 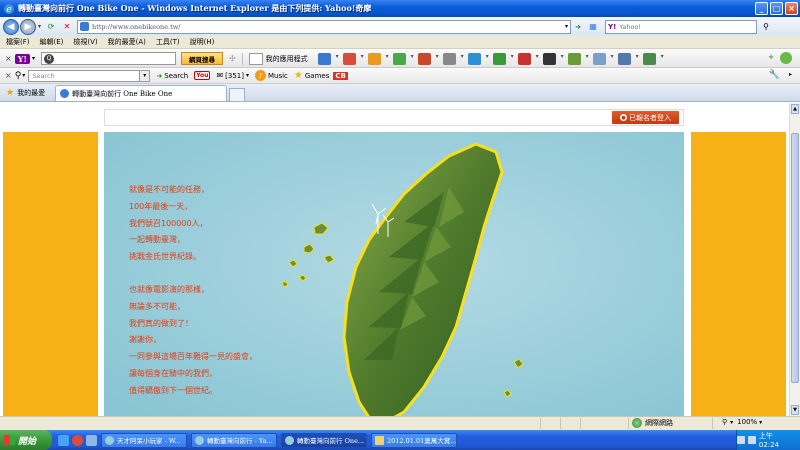 What do you see at coordinates (741, 440) in the screenshot?
I see `network-tray-icon` at bounding box center [741, 440].